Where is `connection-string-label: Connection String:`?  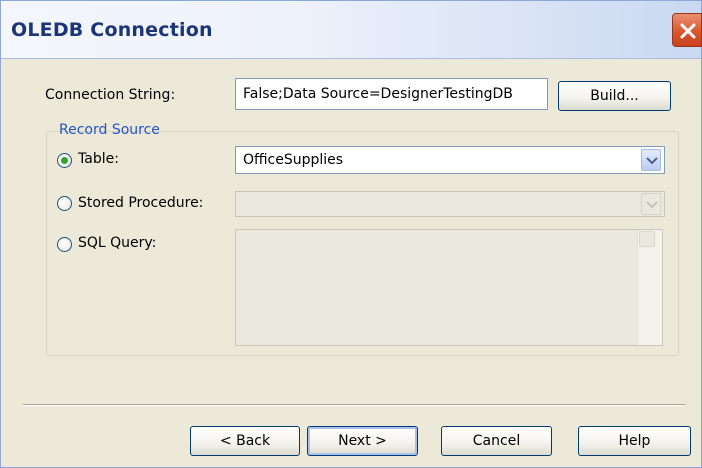
connection-string-label: Connection String: is located at coordinates (110, 95).